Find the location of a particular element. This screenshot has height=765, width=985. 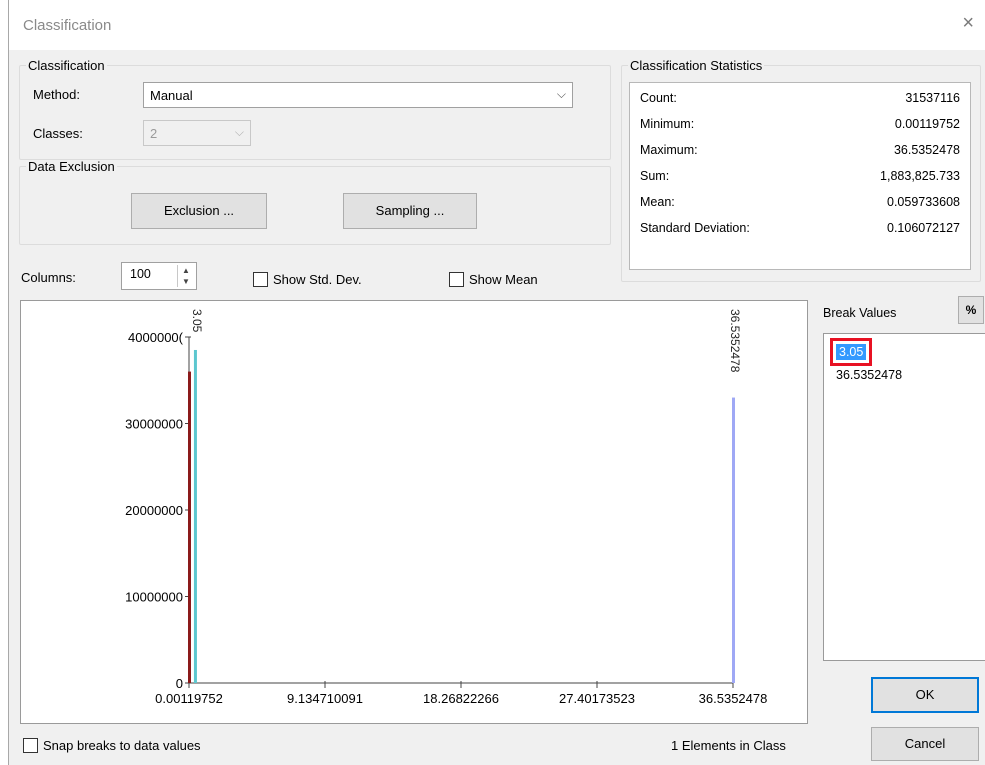

show-std-dev-label: Show Std. Dev. is located at coordinates (317, 279).